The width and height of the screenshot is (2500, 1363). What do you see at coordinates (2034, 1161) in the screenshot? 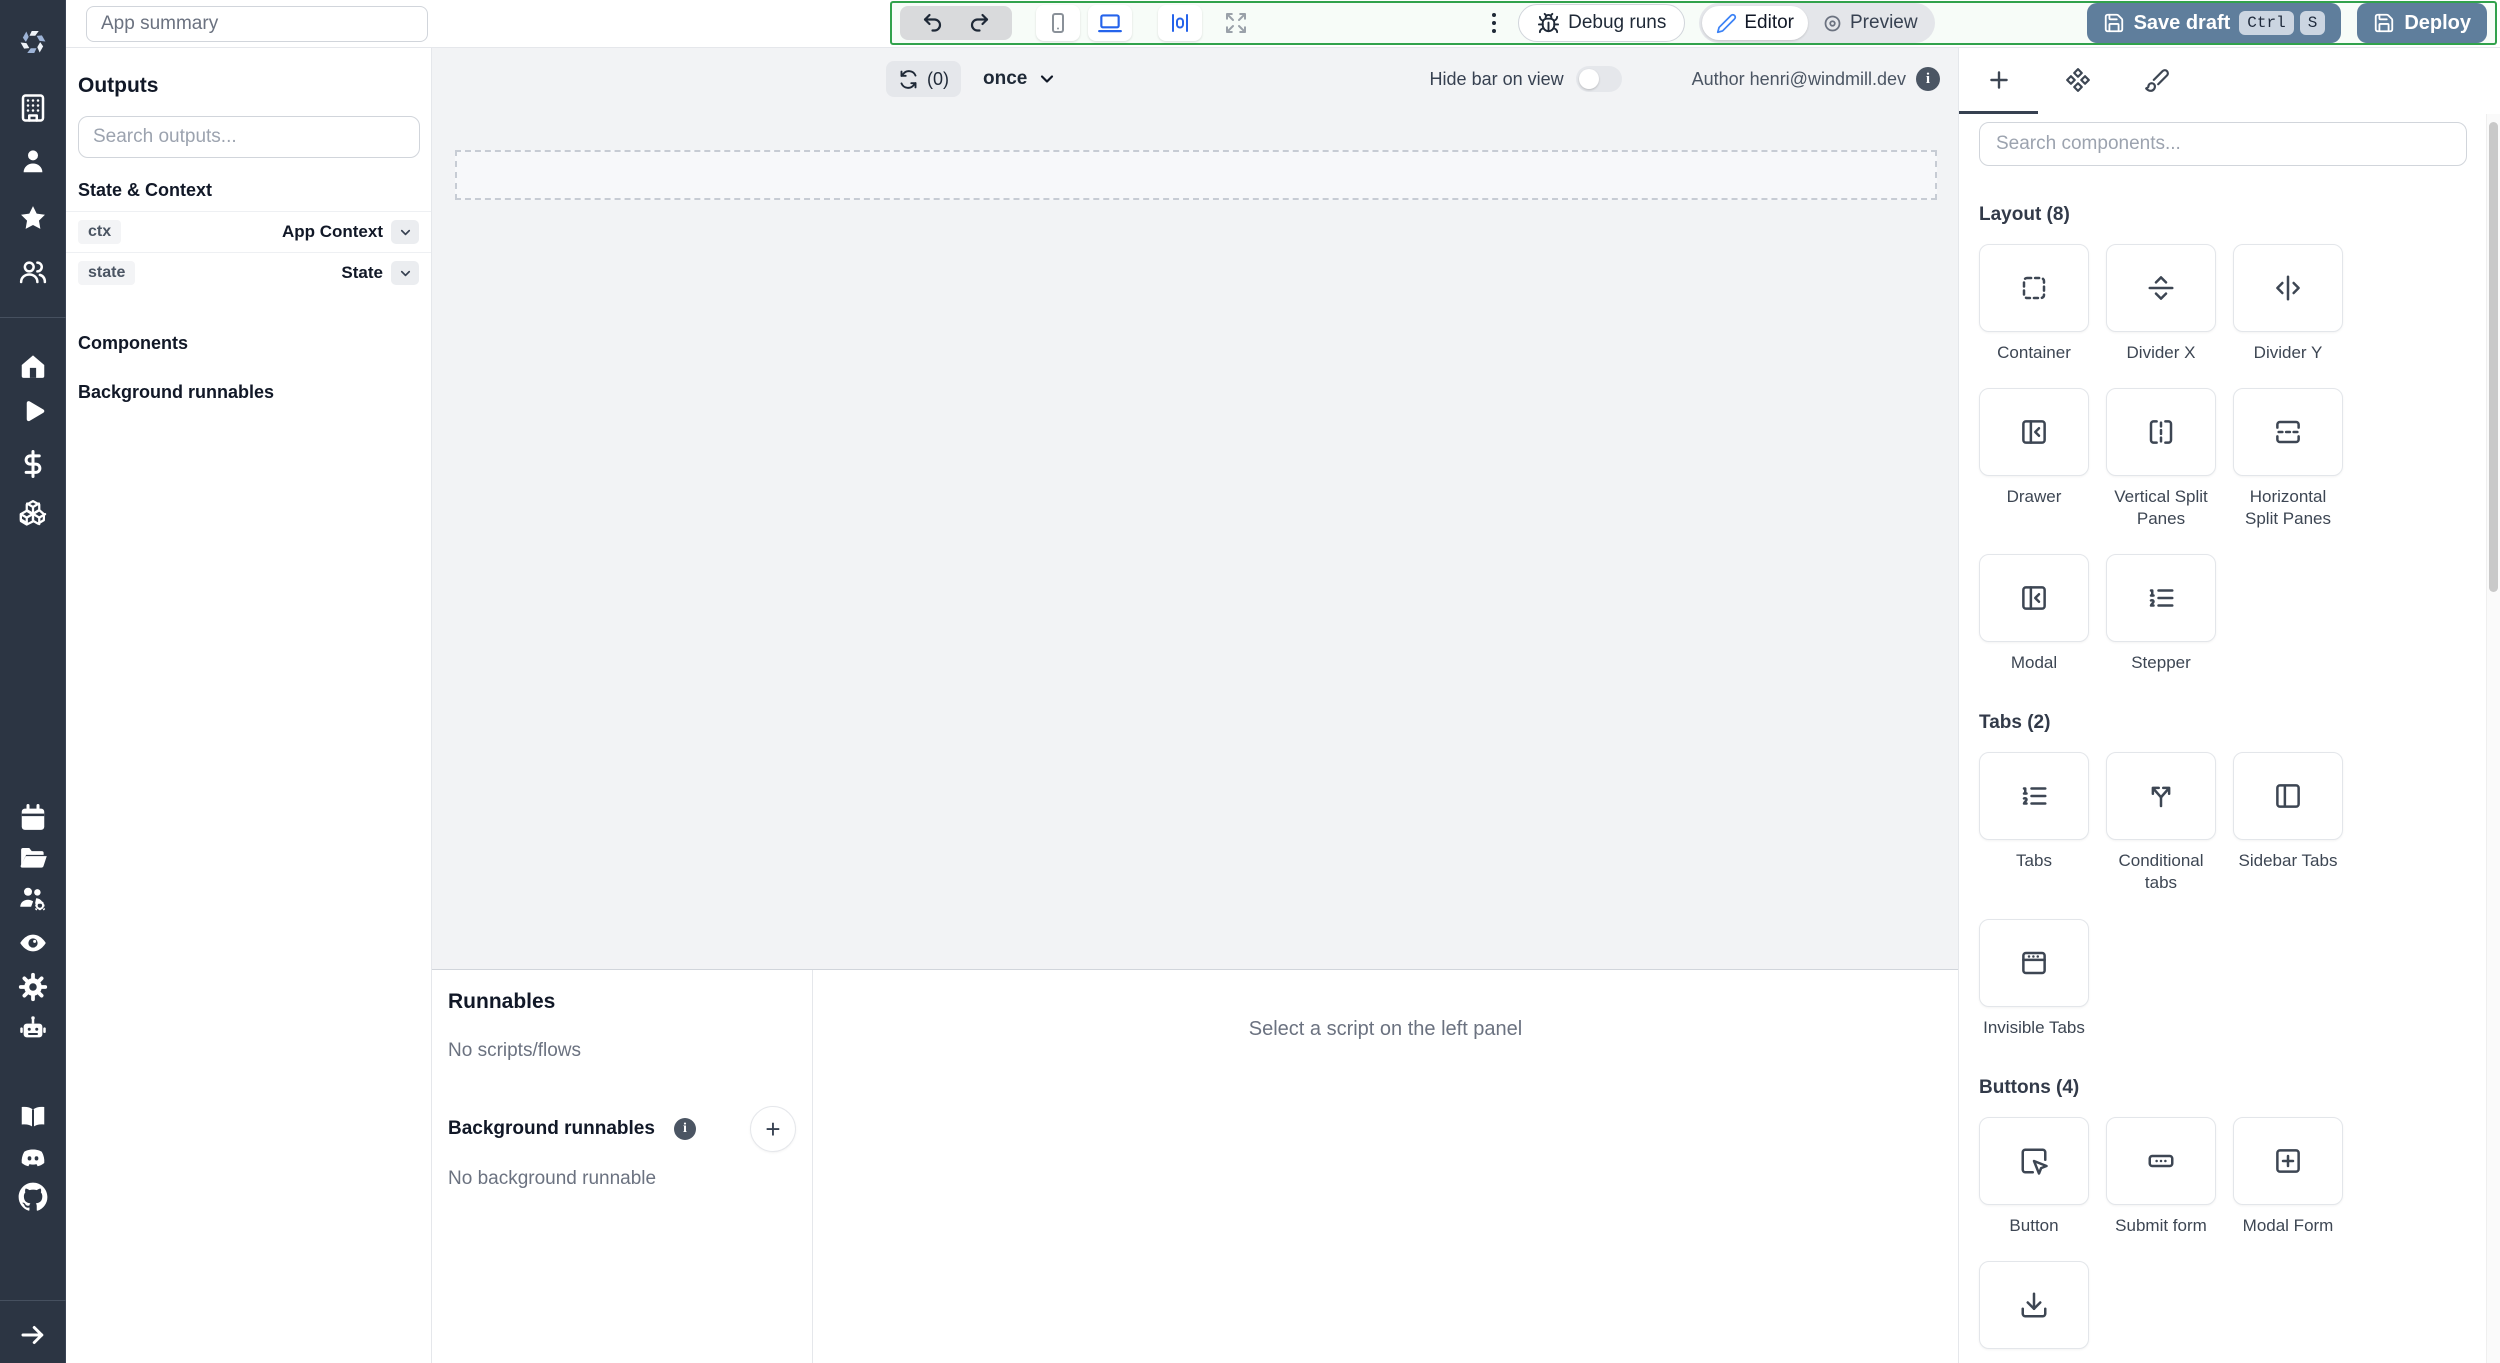
I see `button-icon` at bounding box center [2034, 1161].